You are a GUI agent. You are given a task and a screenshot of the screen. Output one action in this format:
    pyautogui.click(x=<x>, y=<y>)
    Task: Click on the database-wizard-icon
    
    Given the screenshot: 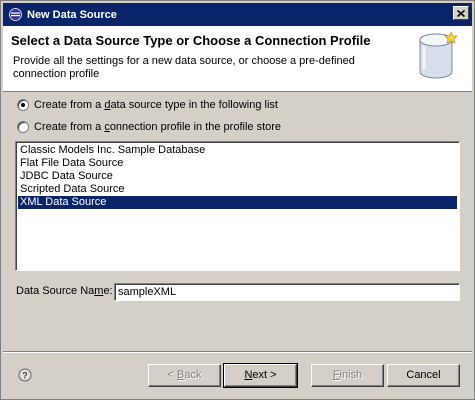 What is the action you would take?
    pyautogui.click(x=438, y=55)
    